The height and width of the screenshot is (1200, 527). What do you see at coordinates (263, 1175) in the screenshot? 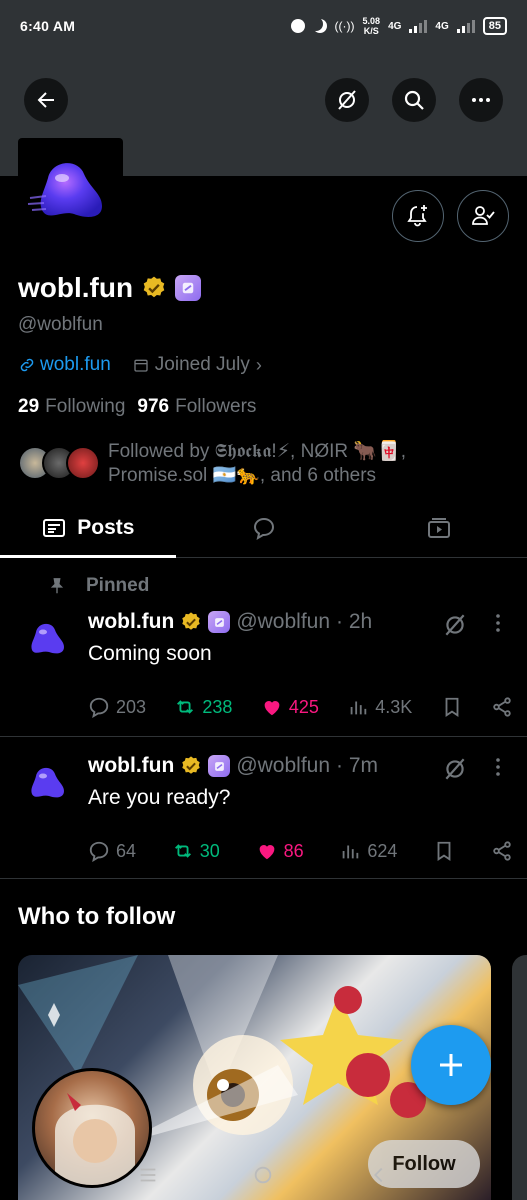
I see `home-nav-button` at bounding box center [263, 1175].